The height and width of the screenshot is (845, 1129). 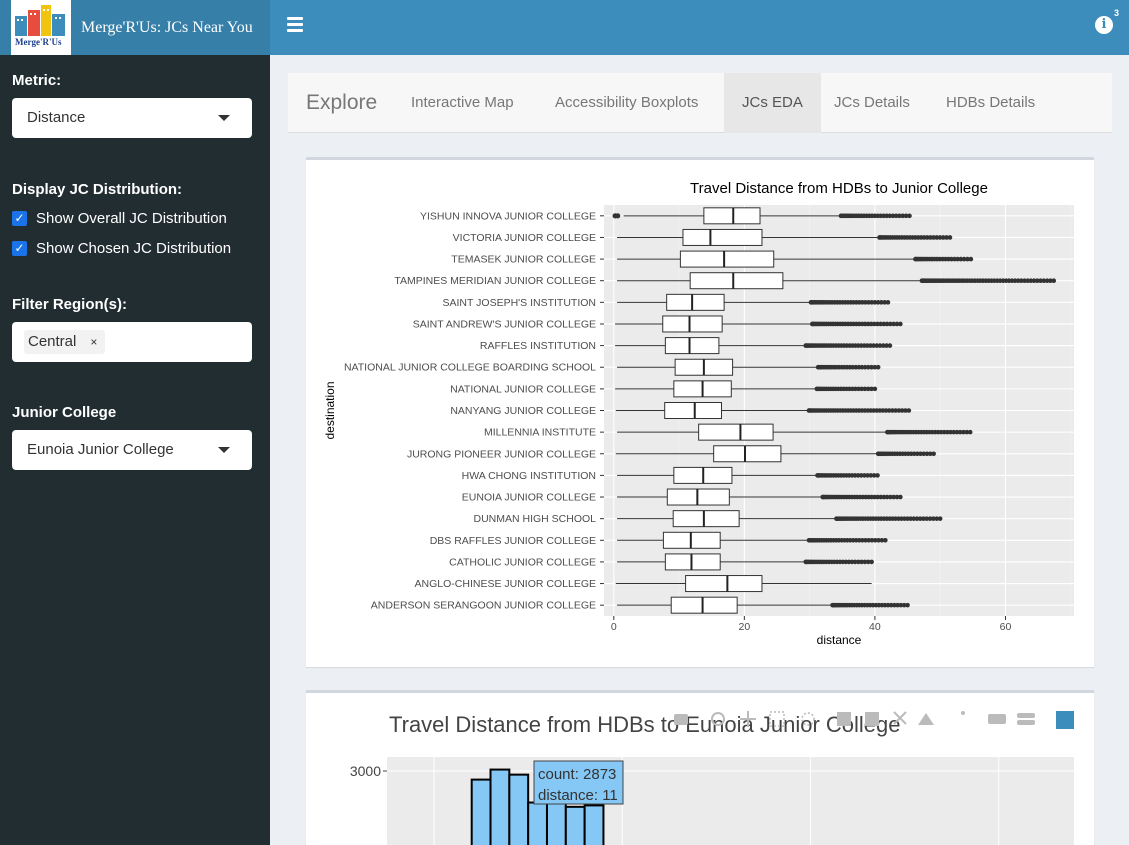 What do you see at coordinates (529, 498) in the screenshot?
I see `y-tick-label: EUNOIA JUNIOR COLLEGE` at bounding box center [529, 498].